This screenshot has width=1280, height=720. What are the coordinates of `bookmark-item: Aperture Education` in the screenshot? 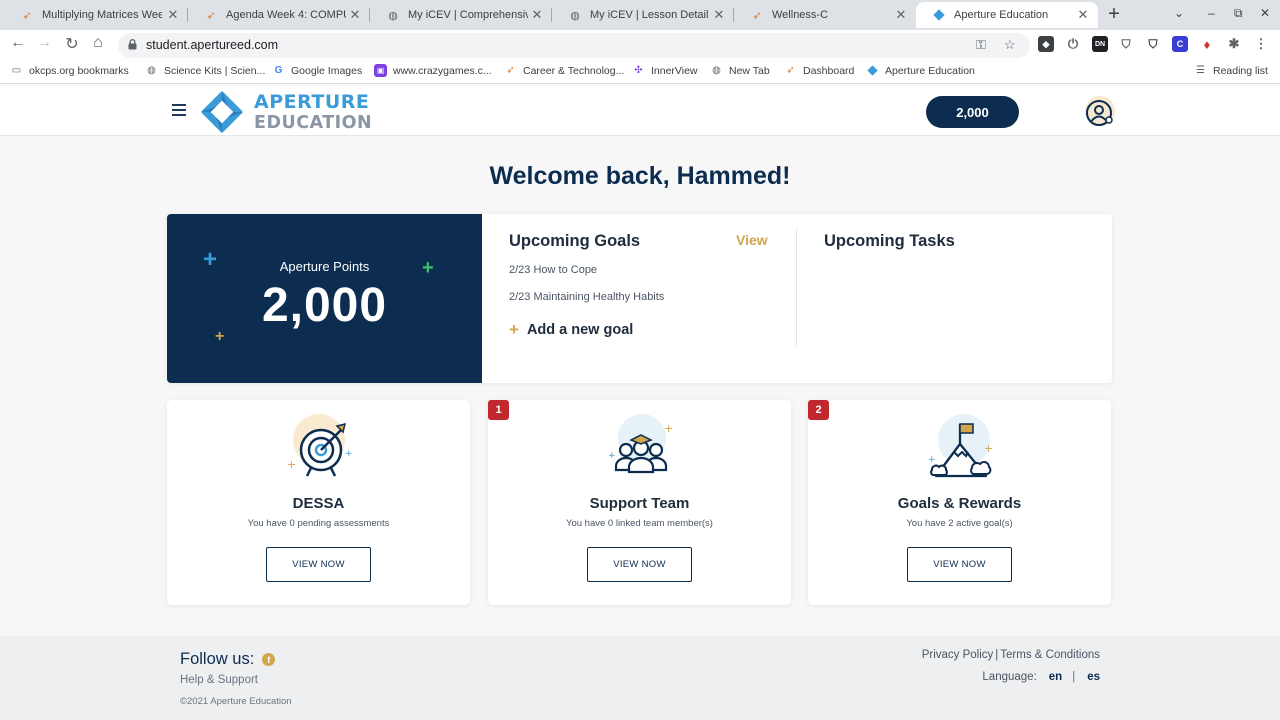 It's located at (920, 70).